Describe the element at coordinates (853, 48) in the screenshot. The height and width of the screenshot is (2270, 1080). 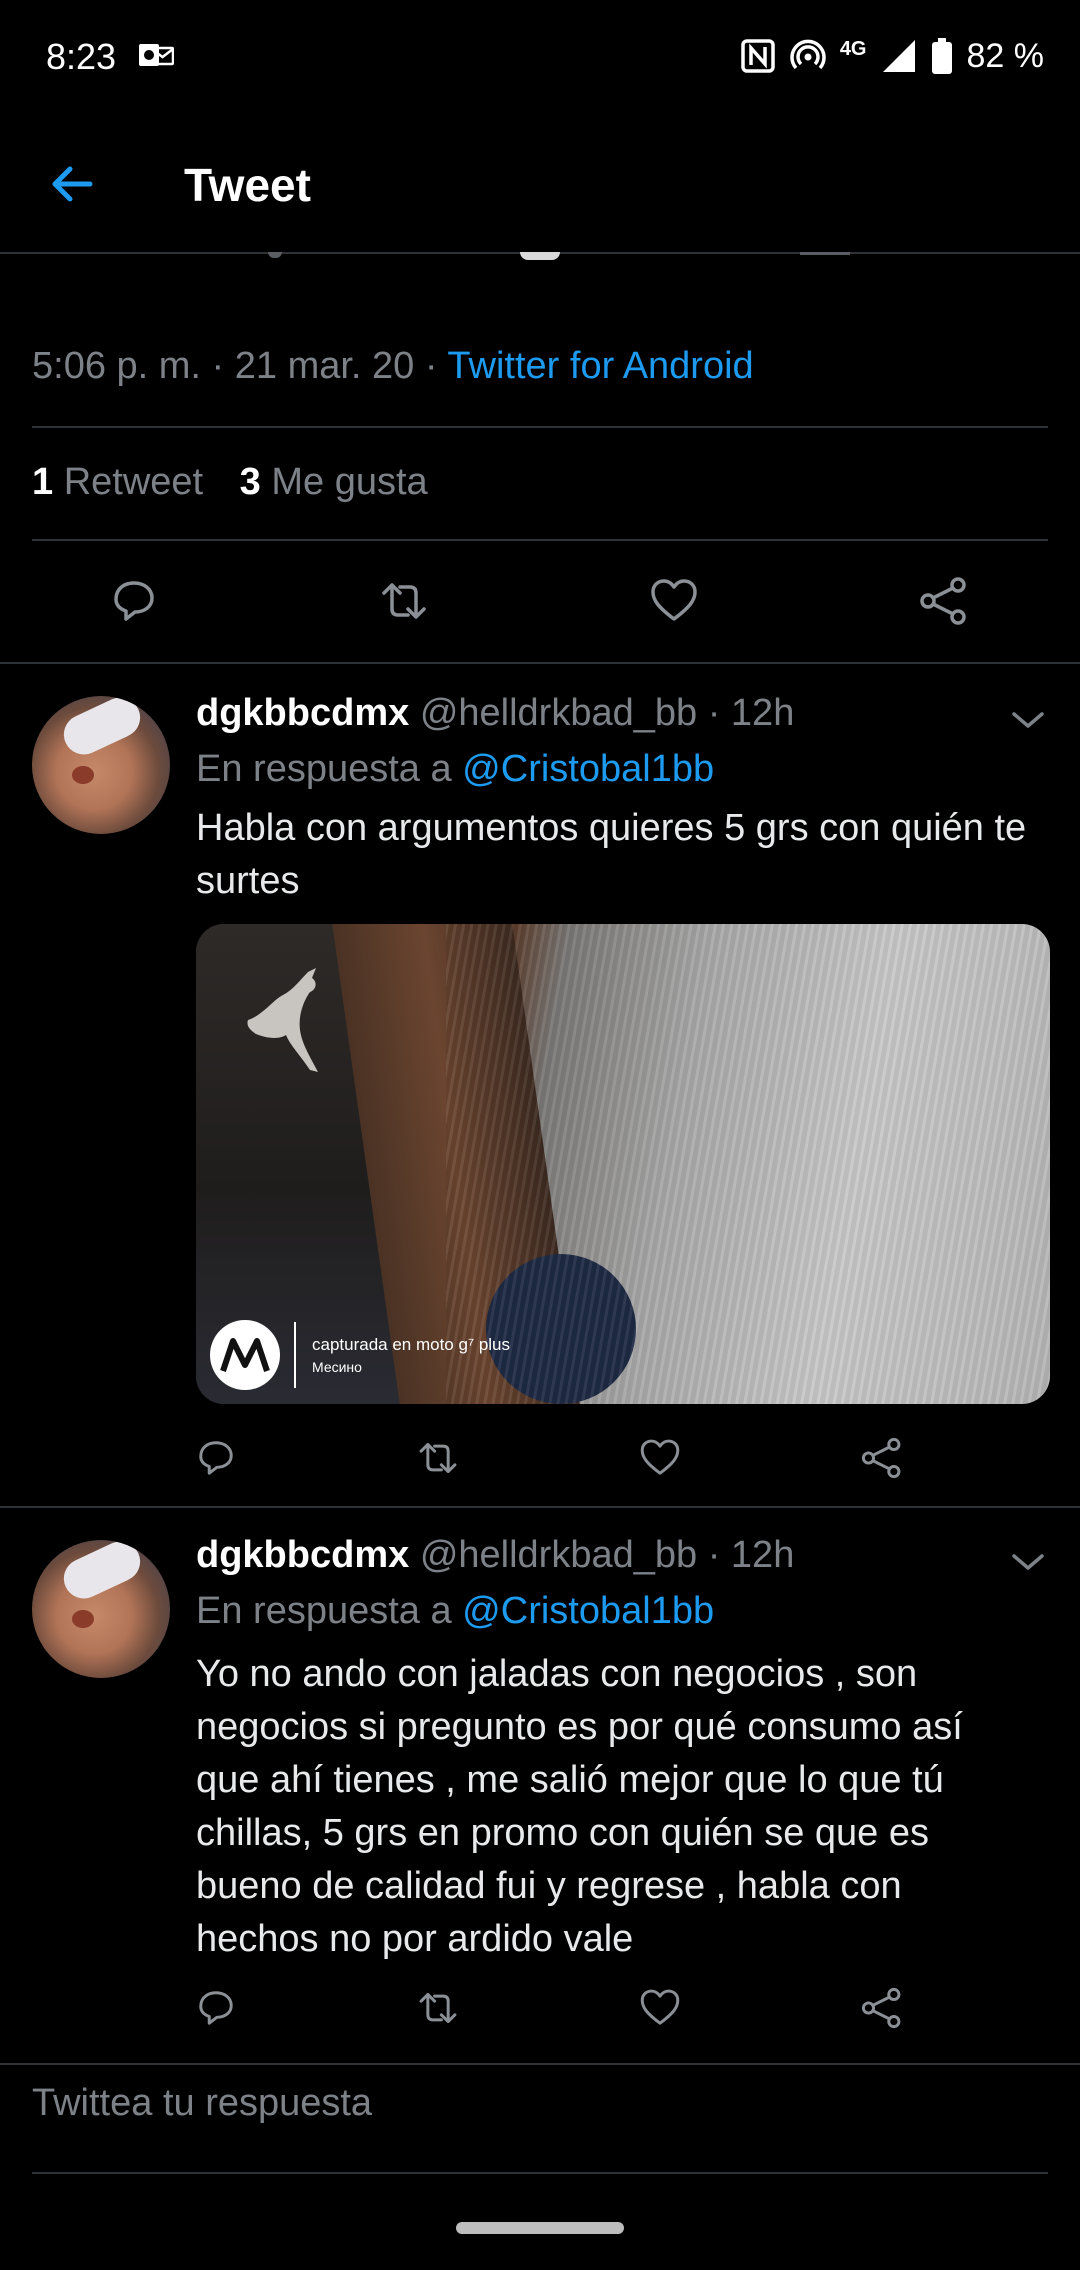
I see `network-type: 4G` at that location.